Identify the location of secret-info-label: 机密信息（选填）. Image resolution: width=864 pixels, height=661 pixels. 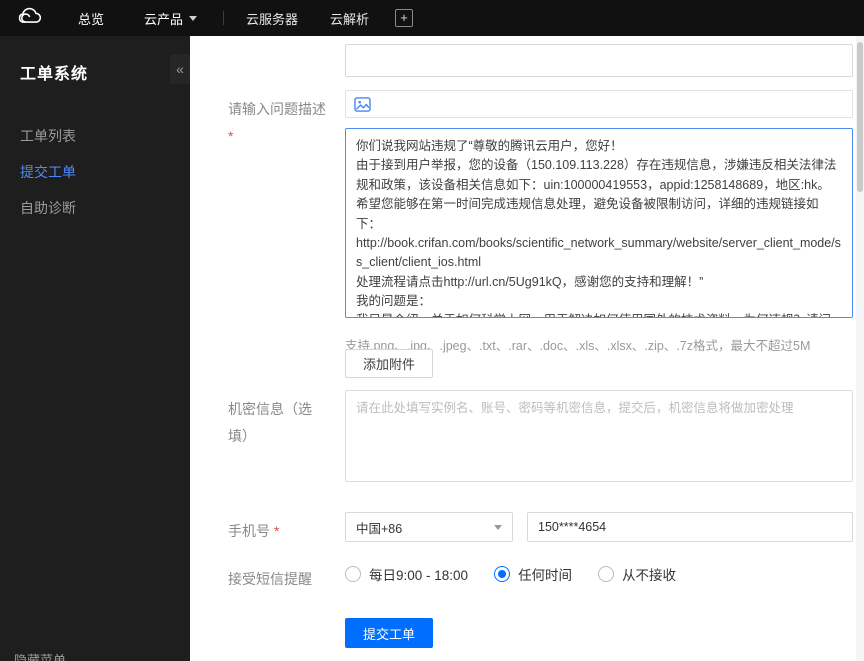
(270, 422).